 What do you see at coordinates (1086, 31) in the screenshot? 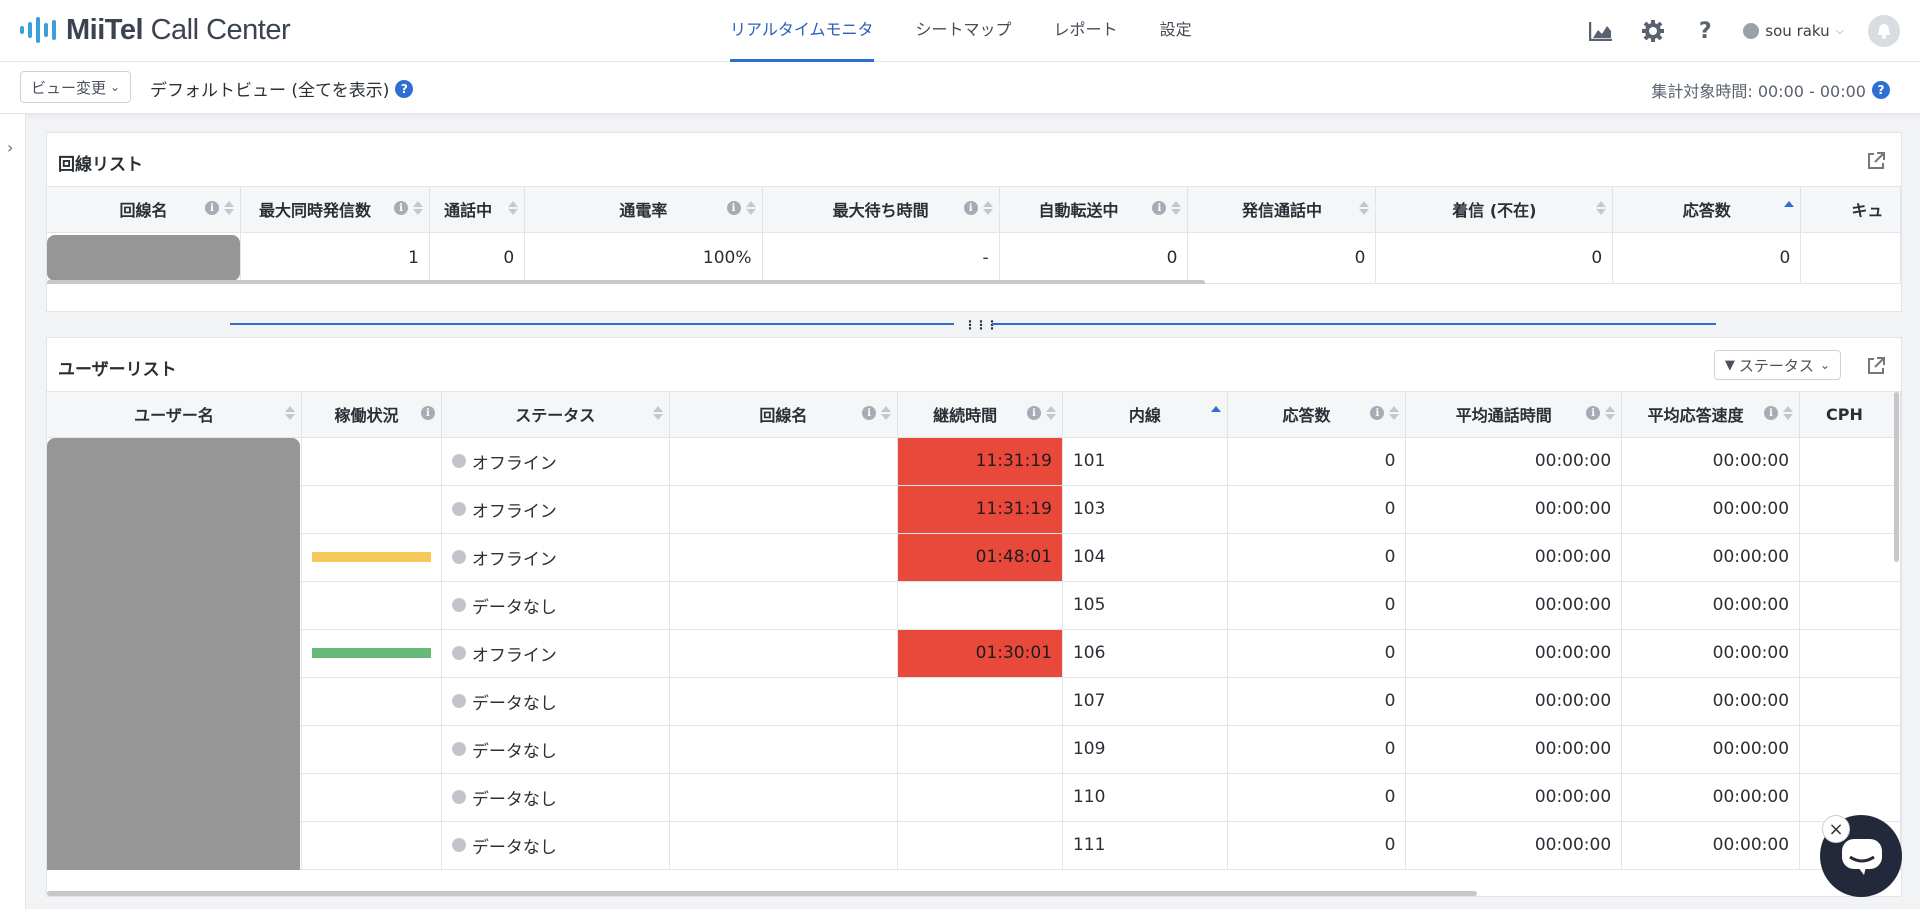
I see `tab-report: レポート` at bounding box center [1086, 31].